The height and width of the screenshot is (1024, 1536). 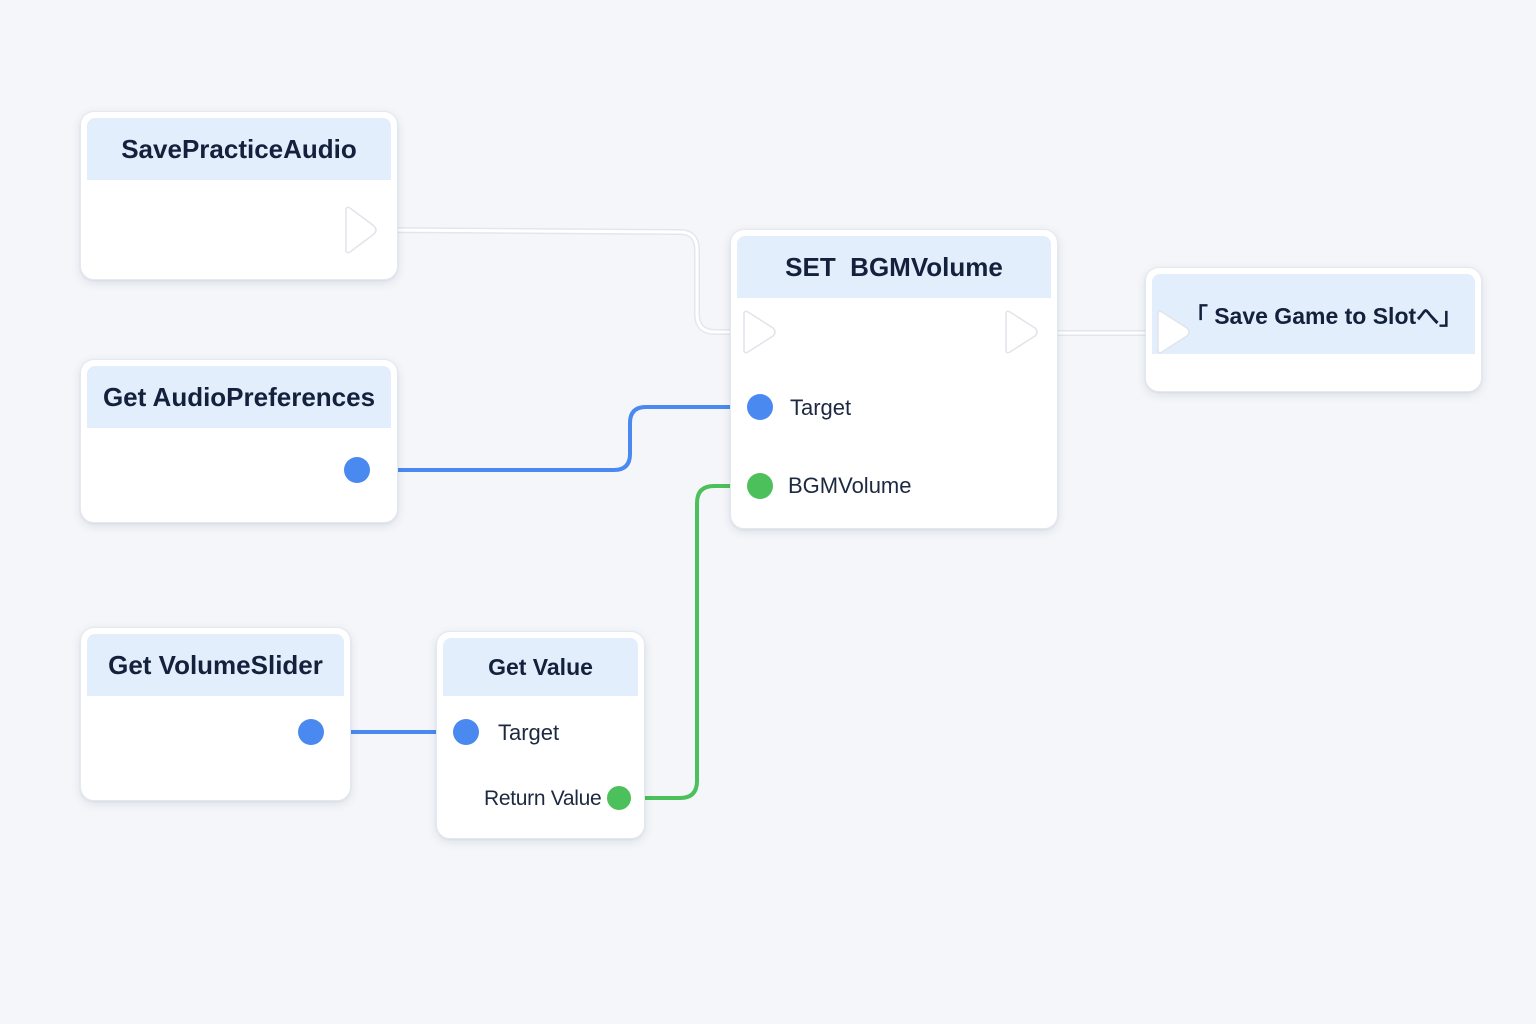 I want to click on node-title: Get VolumeSlider, so click(x=215, y=665).